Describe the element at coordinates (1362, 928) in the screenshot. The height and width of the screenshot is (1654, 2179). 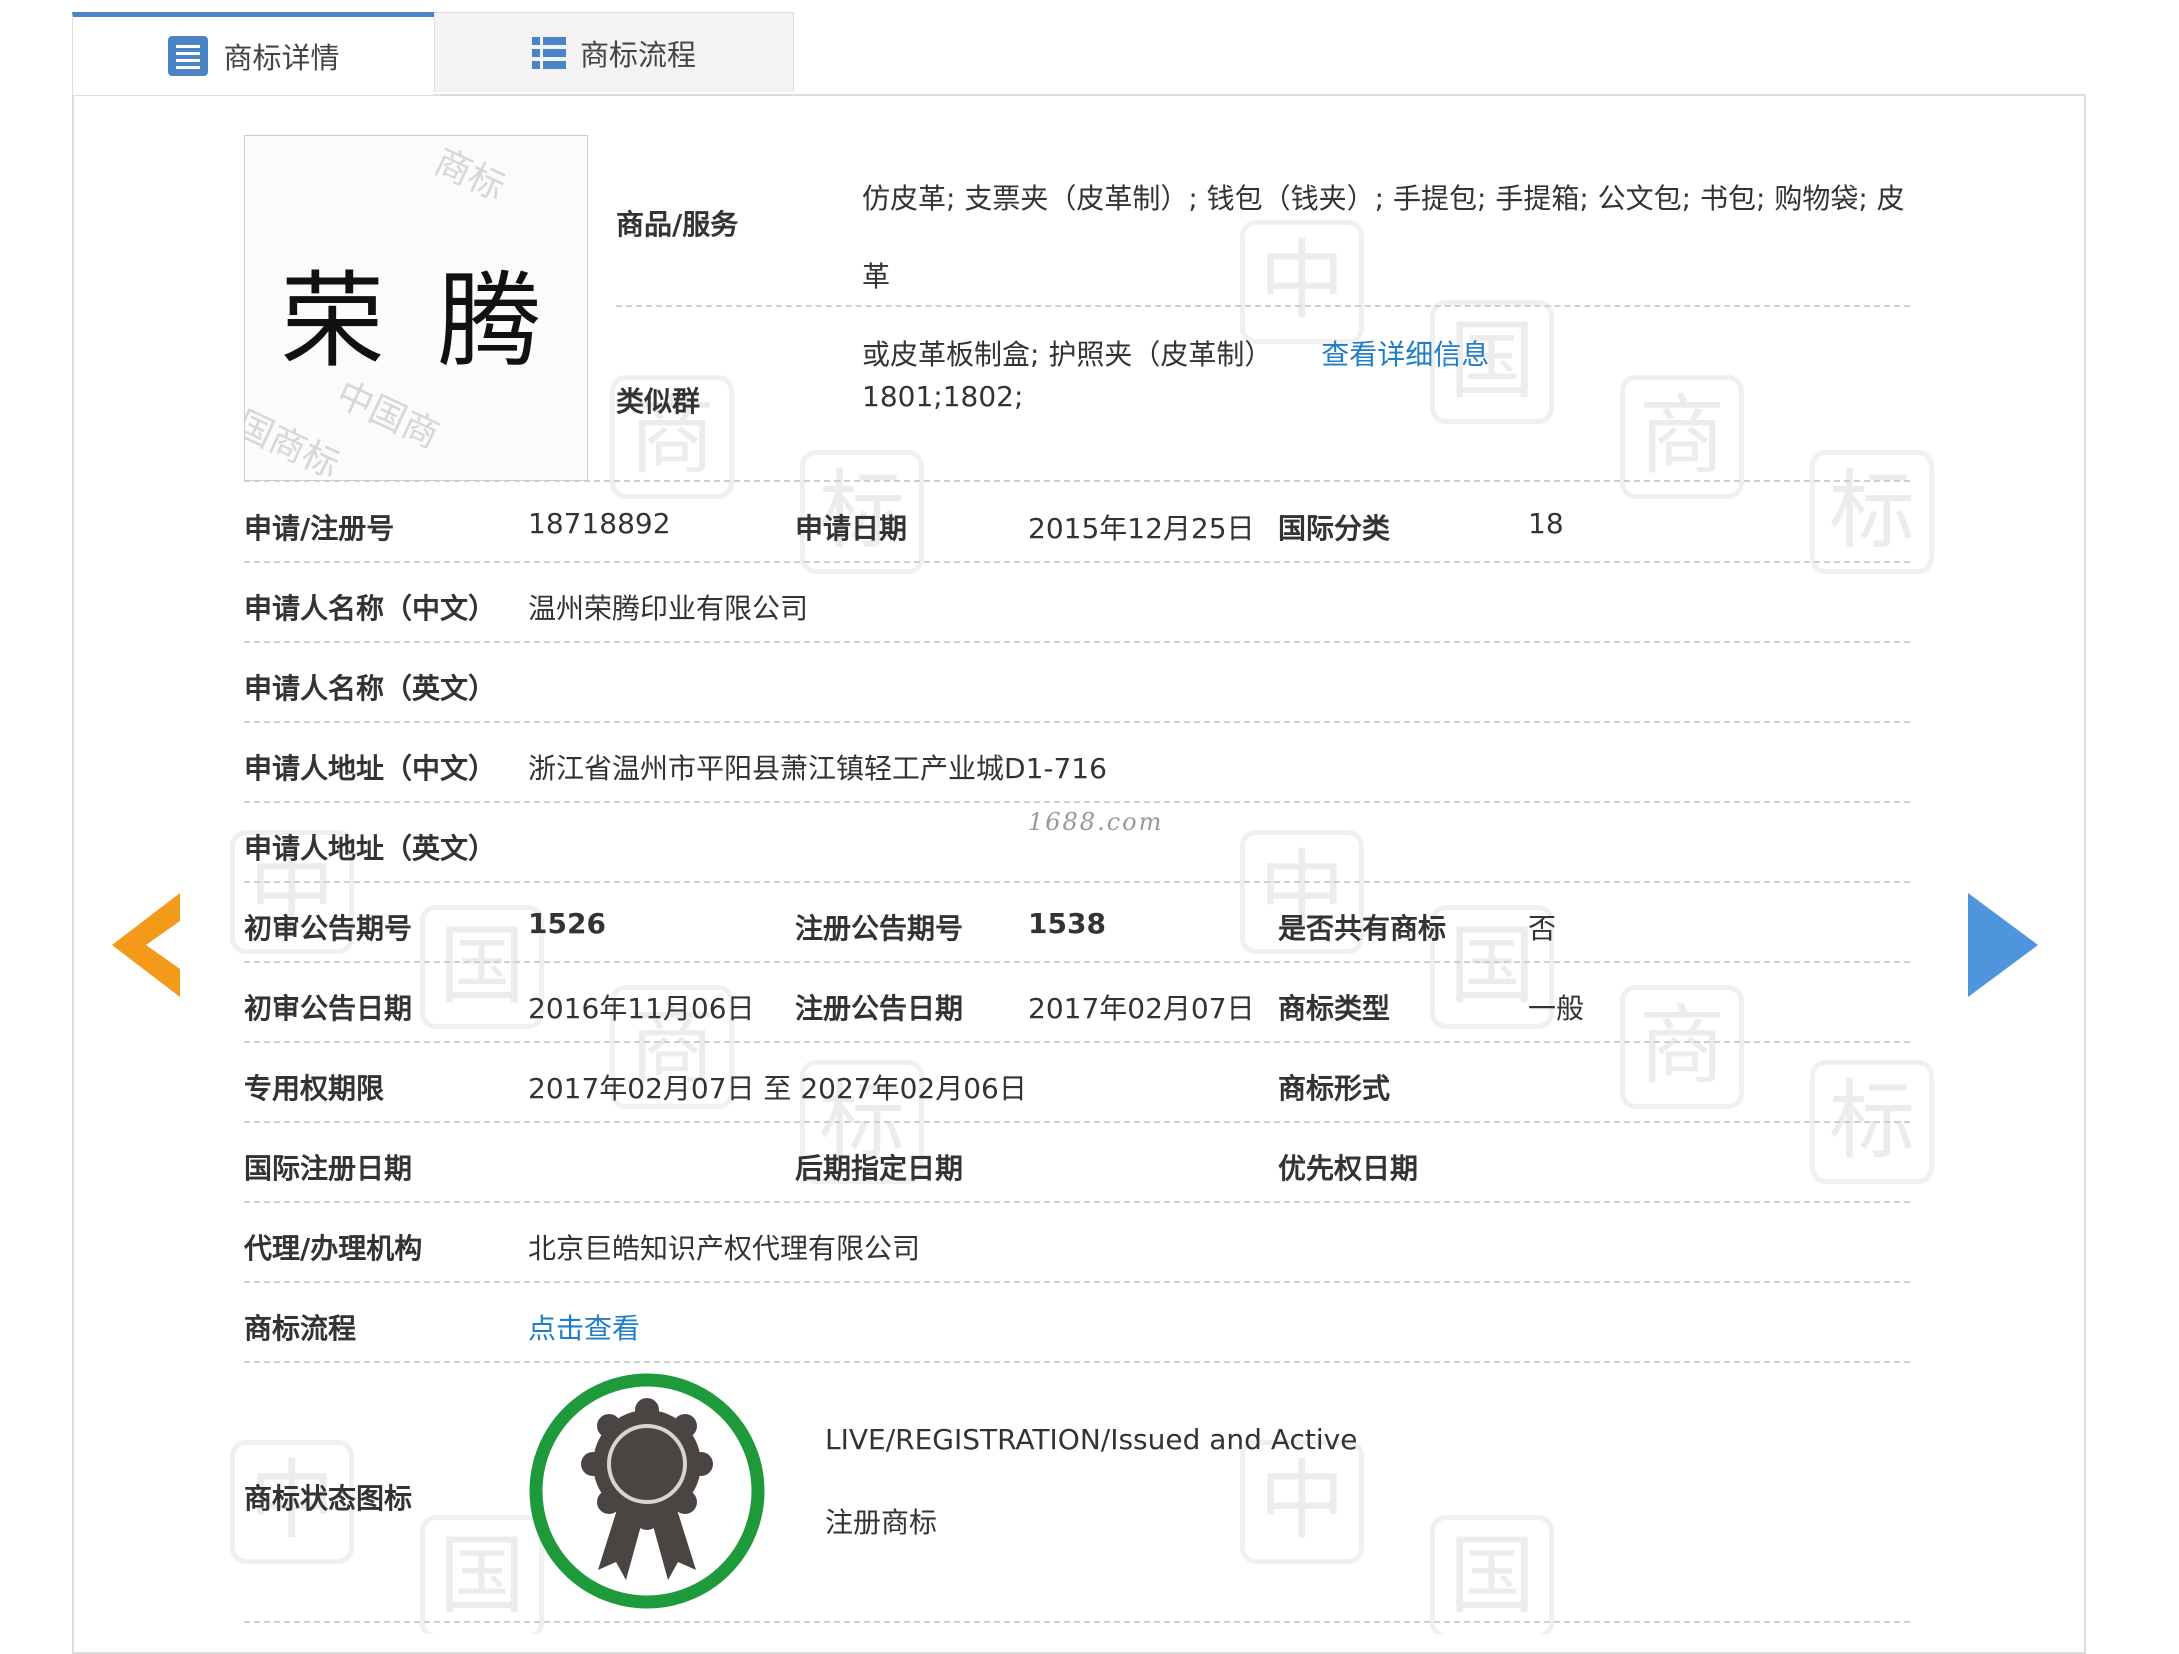
I see `shared-label: 是否共有商标` at that location.